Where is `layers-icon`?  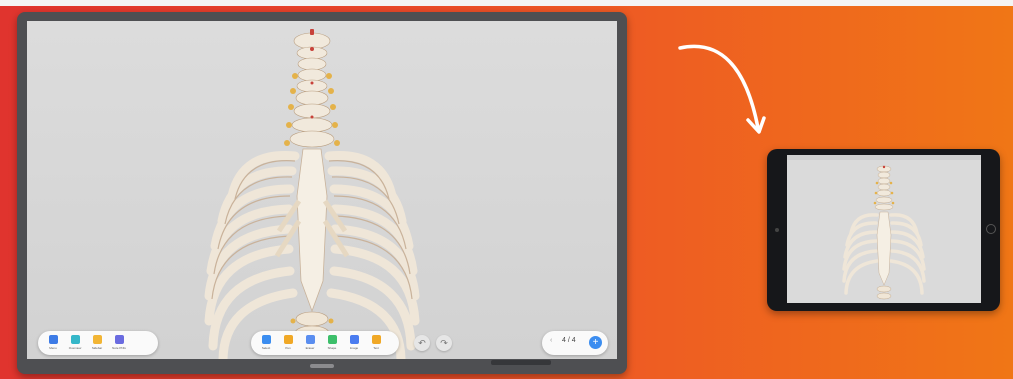 layers-icon is located at coordinates (354, 339).